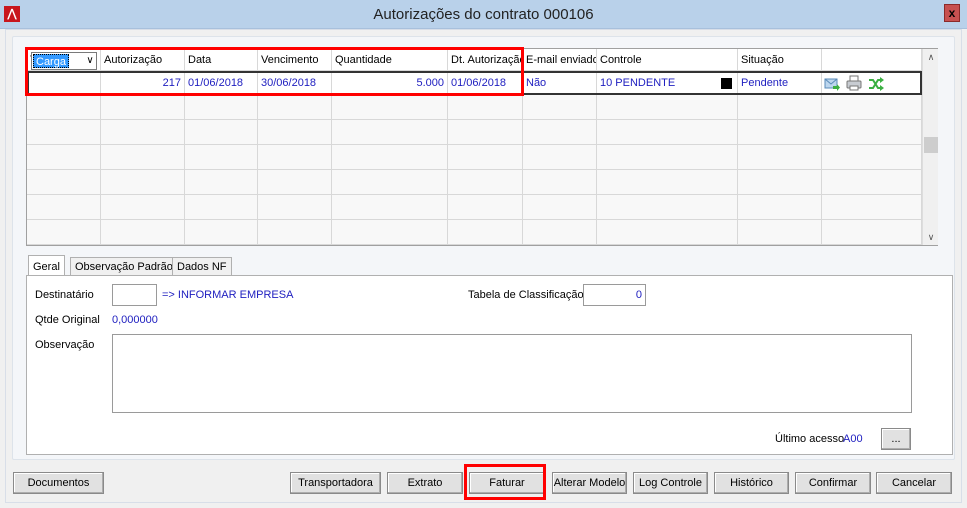  I want to click on ultimo-acesso-label: Último acesso, so click(810, 439).